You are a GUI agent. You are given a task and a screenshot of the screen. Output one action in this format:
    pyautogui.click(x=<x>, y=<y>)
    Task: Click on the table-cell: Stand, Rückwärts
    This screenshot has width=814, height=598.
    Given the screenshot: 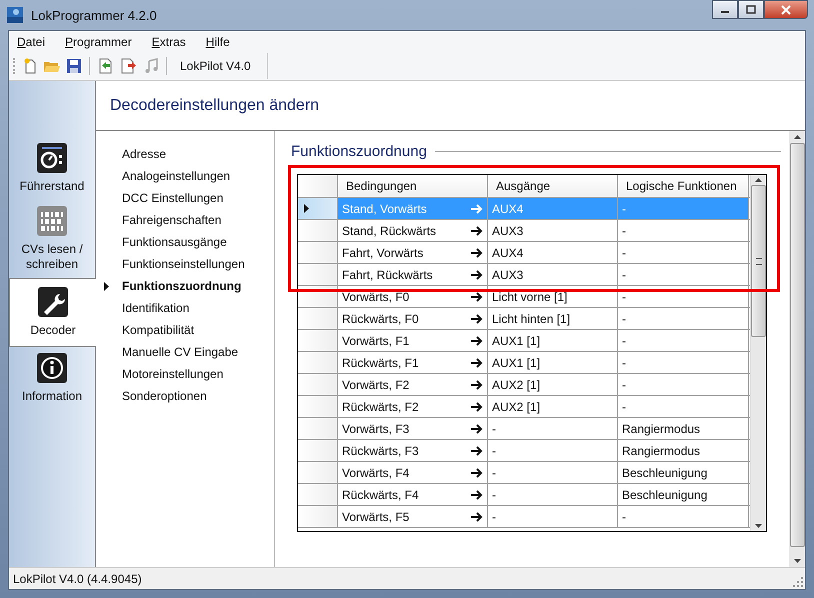 What is the action you would take?
    pyautogui.click(x=389, y=231)
    